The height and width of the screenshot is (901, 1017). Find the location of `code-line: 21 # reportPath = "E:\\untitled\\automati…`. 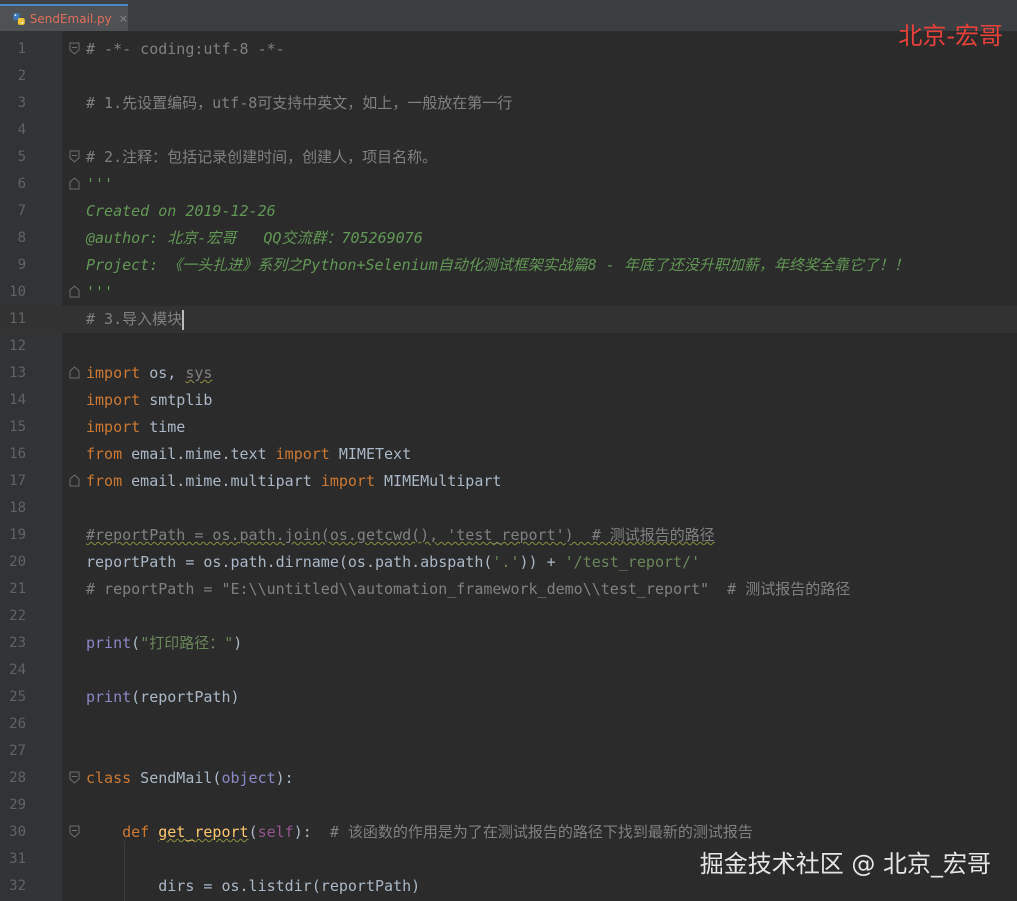

code-line: 21 # reportPath = "E:\\untitled\\automati… is located at coordinates (508, 589).